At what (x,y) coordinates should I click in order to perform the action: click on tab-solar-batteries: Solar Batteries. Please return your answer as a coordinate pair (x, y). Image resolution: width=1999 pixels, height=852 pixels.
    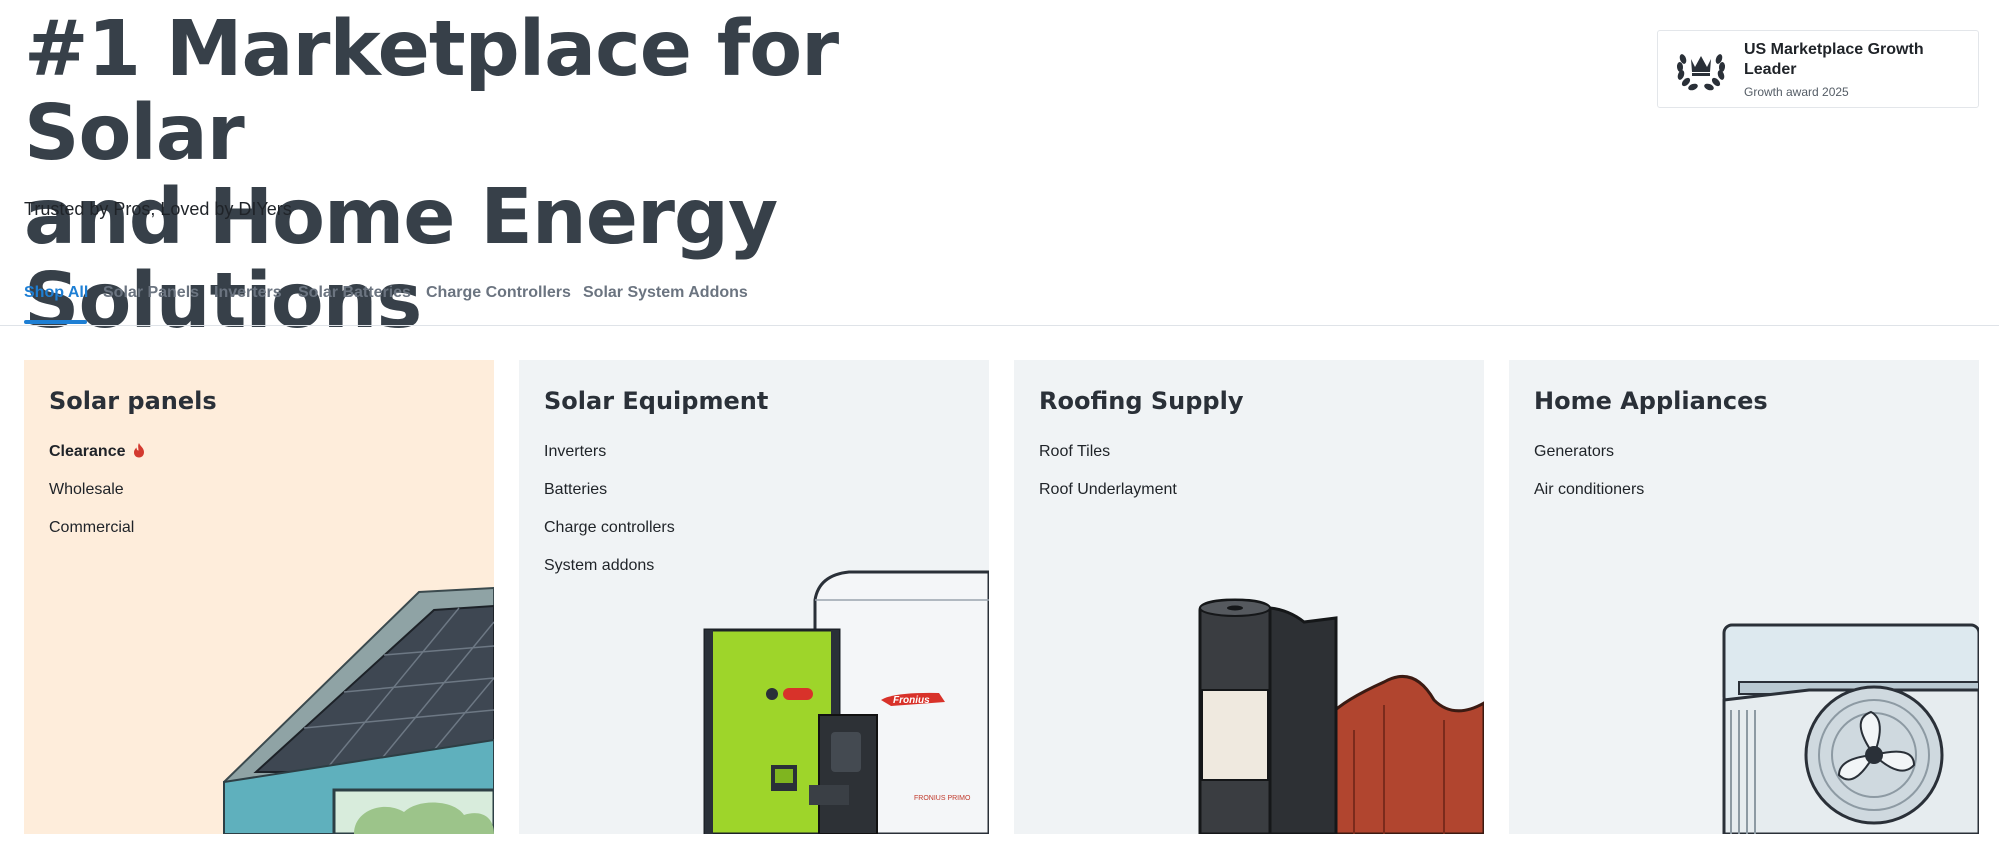
    Looking at the image, I should click on (354, 293).